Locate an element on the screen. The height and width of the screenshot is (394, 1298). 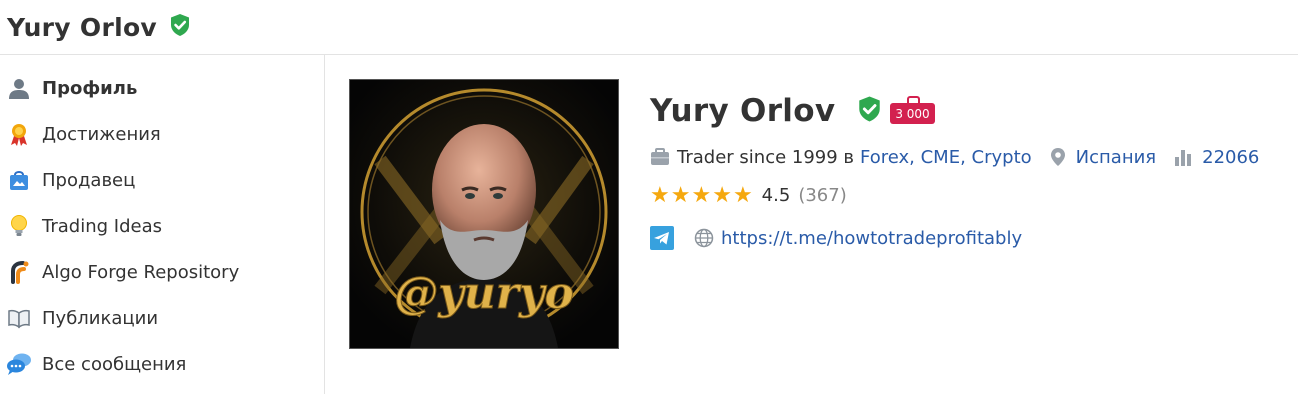
sidebar-item-label: Algo Forge Repository is located at coordinates (141, 272).